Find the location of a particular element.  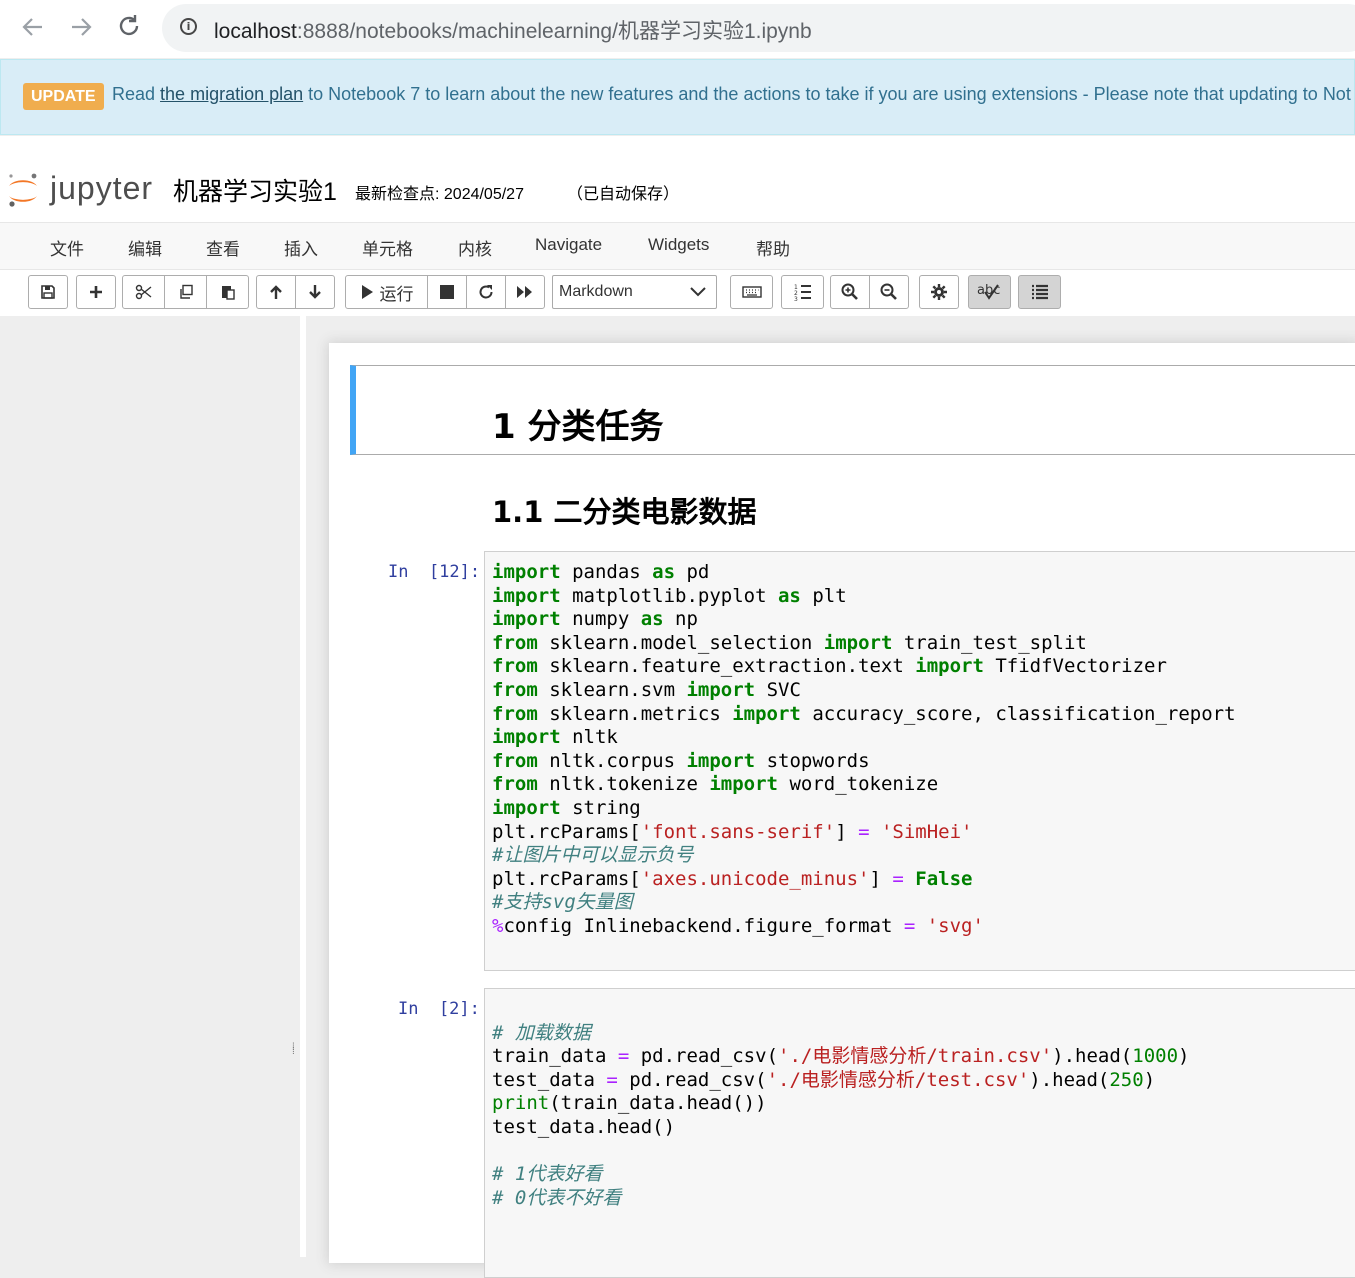

cut-button is located at coordinates (143, 292).